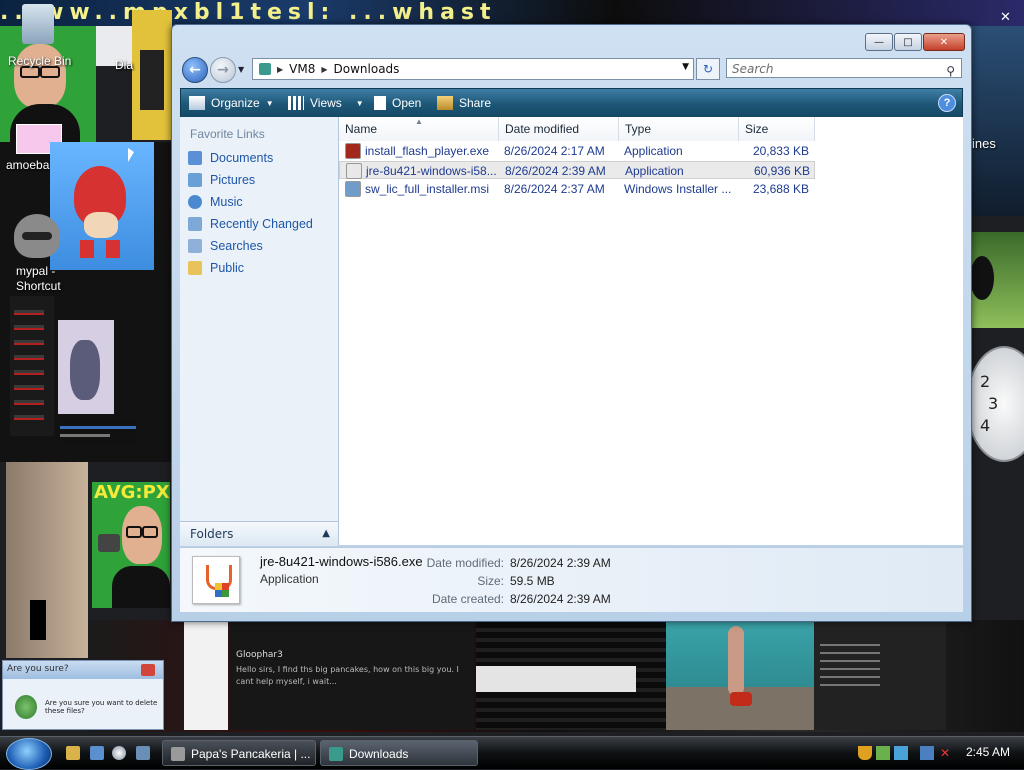 The width and height of the screenshot is (1024, 770). Describe the element at coordinates (119, 753) in the screenshot. I see `quick-launch-browser-icon` at that location.